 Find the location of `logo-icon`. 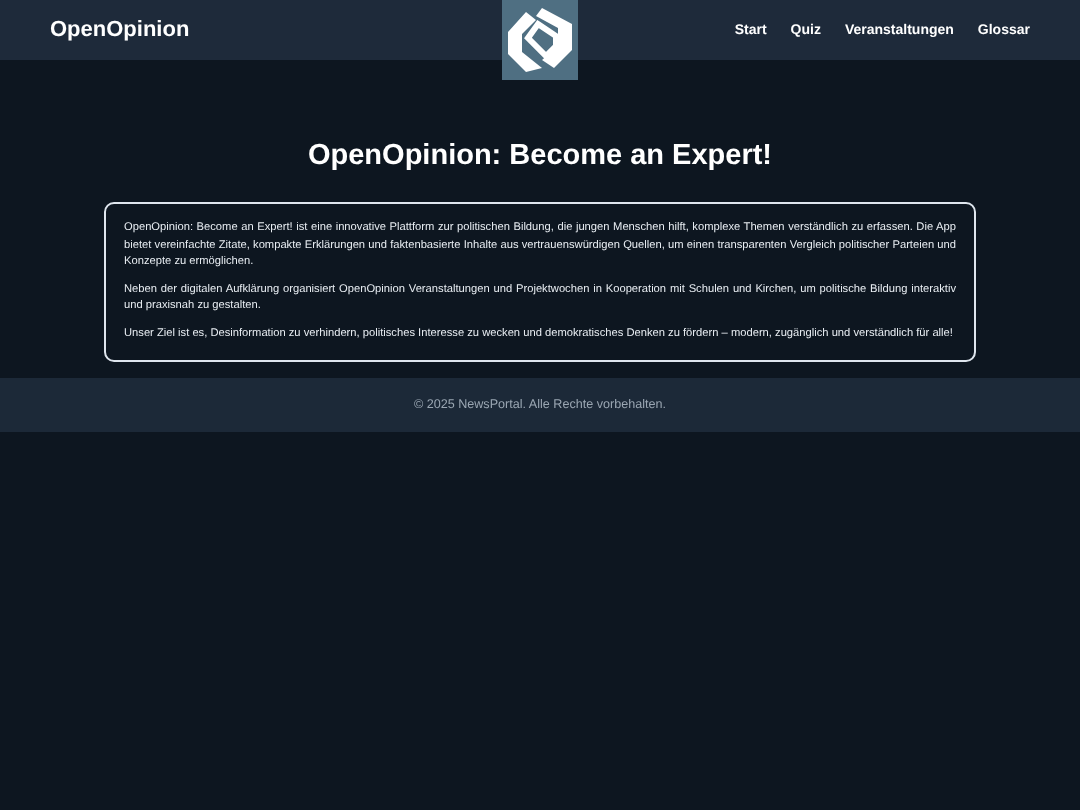

logo-icon is located at coordinates (540, 40).